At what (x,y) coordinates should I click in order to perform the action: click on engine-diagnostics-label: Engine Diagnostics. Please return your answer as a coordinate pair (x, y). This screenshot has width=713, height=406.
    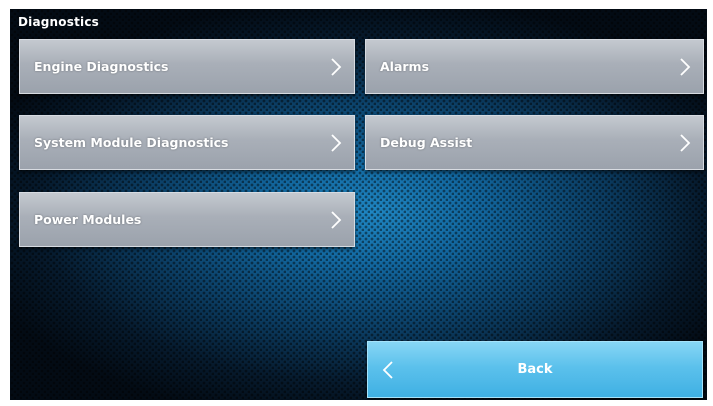
    Looking at the image, I should click on (101, 66).